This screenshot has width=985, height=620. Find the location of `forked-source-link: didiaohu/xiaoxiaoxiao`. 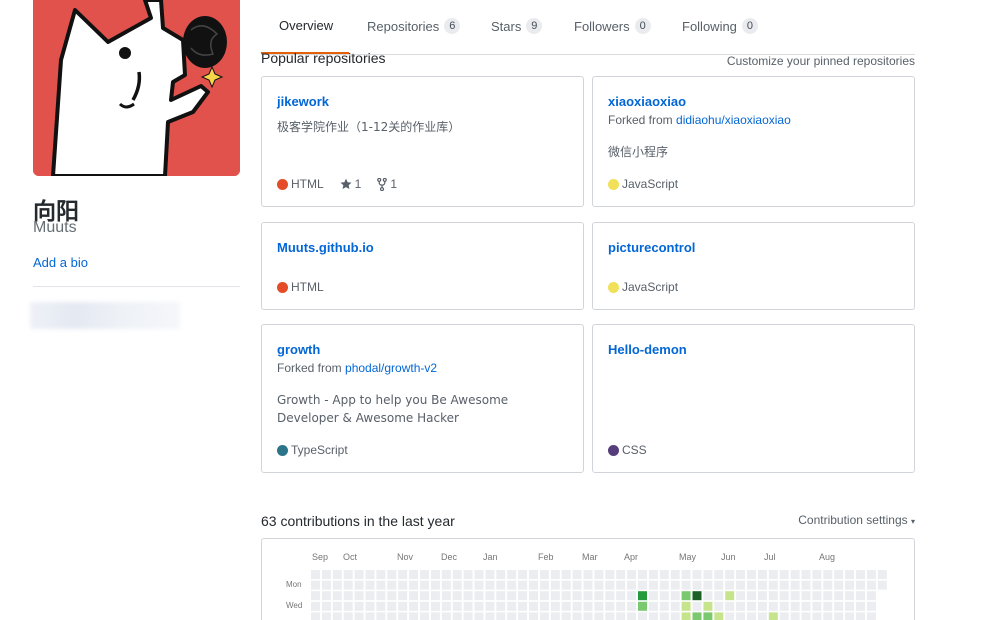

forked-source-link: didiaohu/xiaoxiaoxiao is located at coordinates (733, 120).